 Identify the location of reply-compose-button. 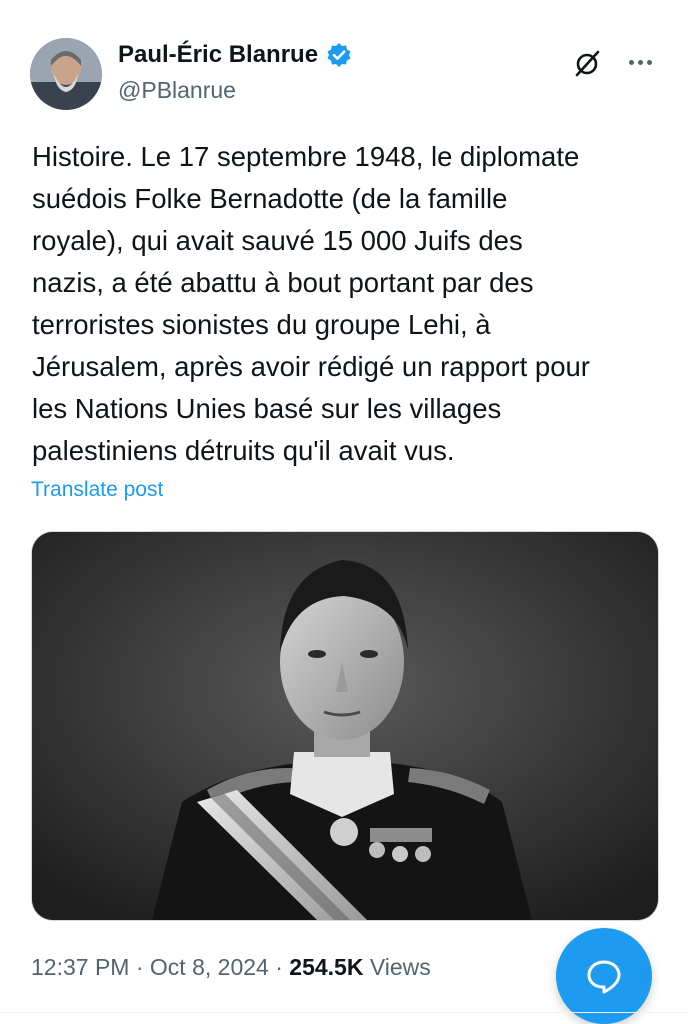
(604, 976).